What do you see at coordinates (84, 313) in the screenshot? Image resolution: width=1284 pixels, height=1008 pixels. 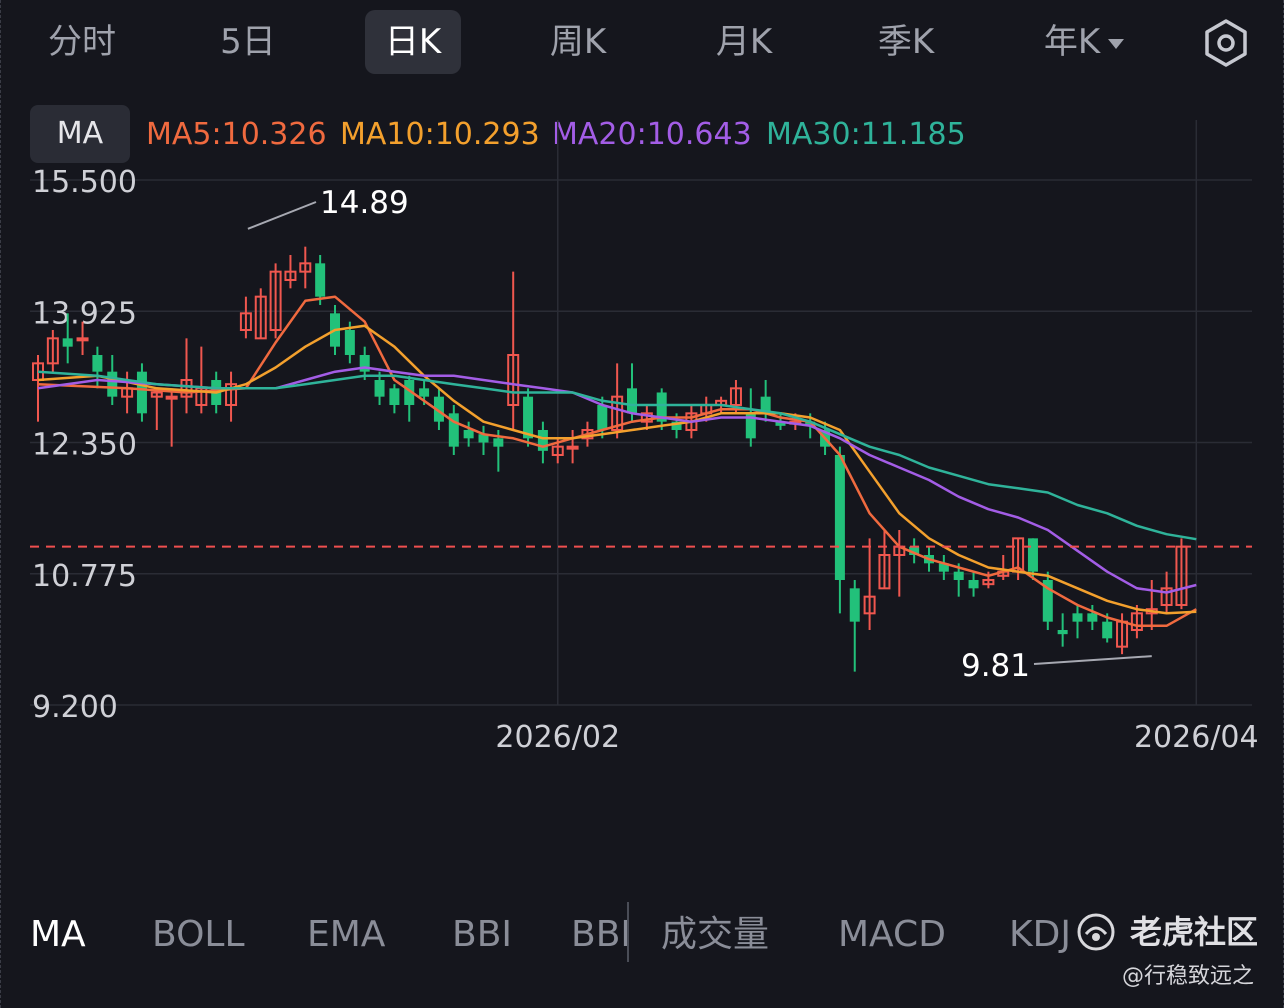 I see `y-tick-label: 13.925` at bounding box center [84, 313].